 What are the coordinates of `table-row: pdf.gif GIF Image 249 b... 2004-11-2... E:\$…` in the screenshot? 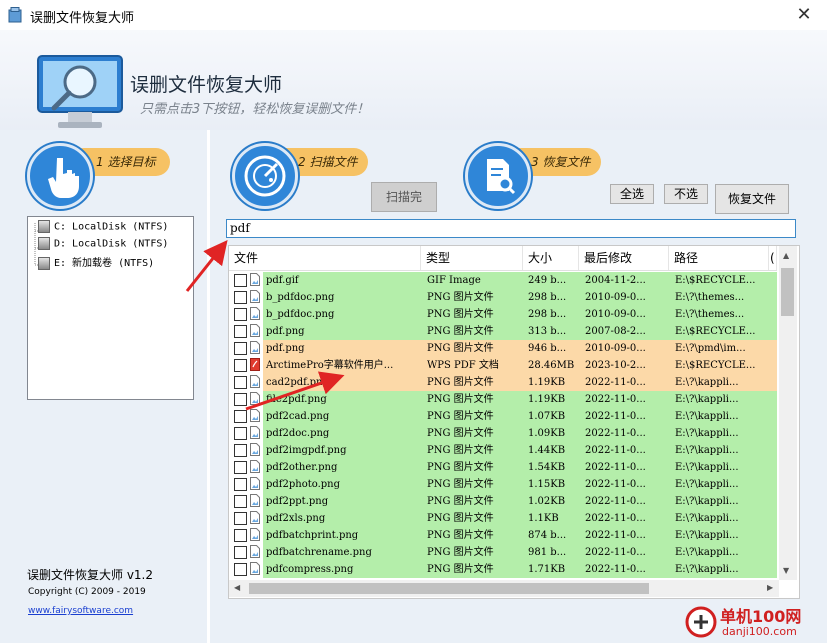 It's located at (503, 280).